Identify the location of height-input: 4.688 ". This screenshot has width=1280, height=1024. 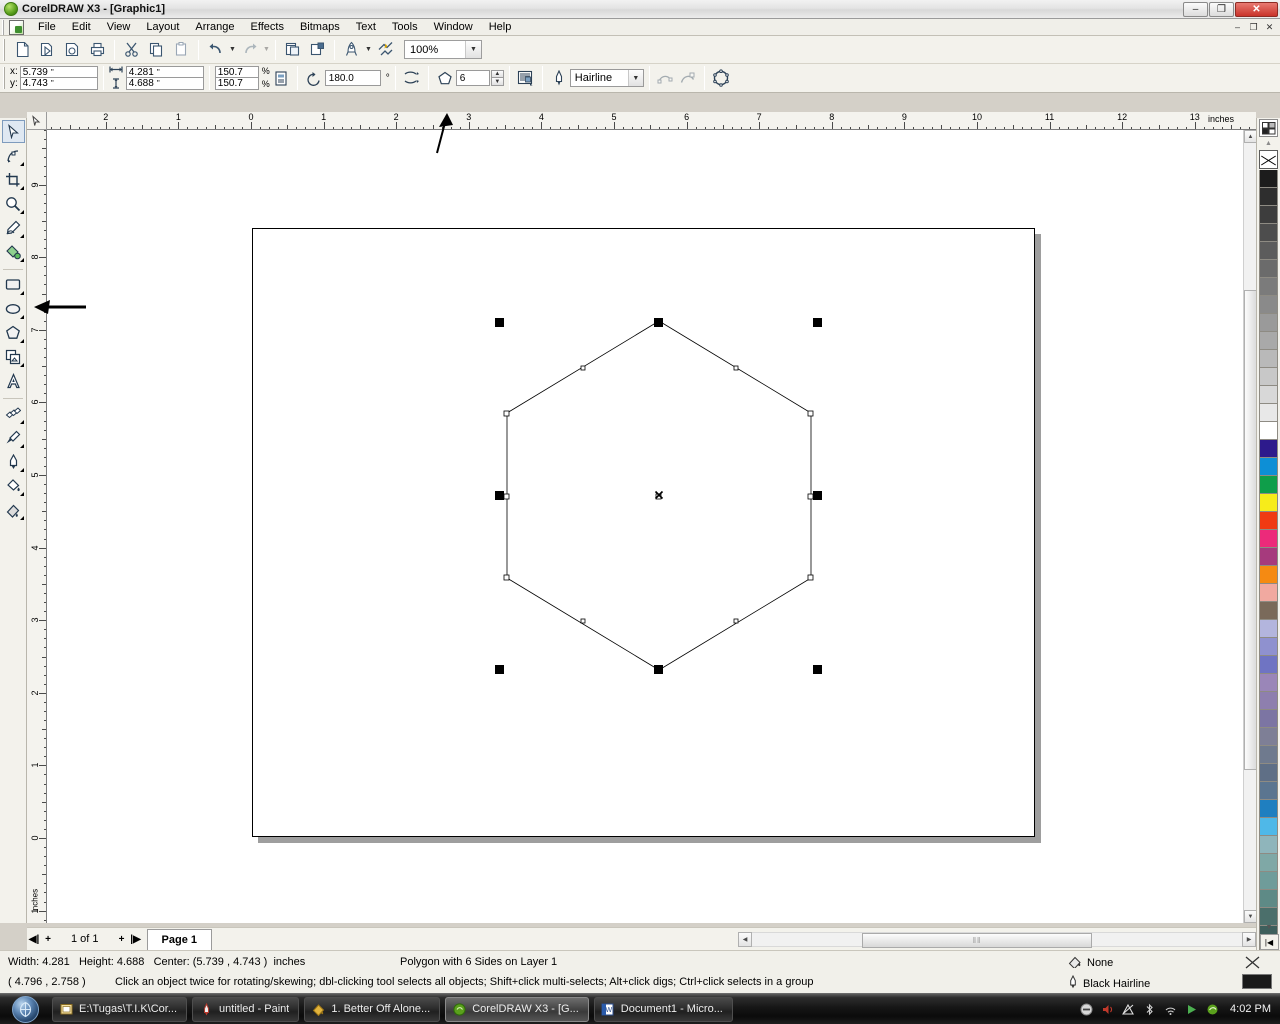
(164, 84).